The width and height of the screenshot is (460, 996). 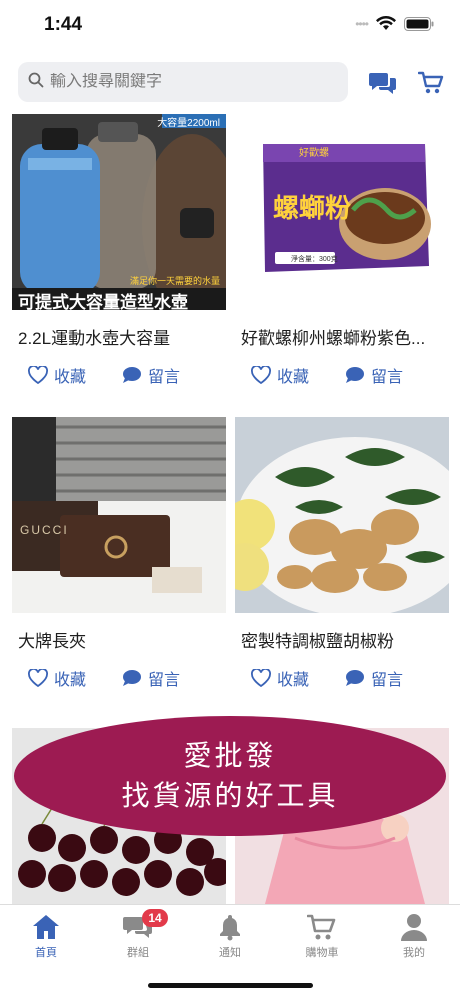 I want to click on tab-notifications: 通知, so click(x=230, y=935).